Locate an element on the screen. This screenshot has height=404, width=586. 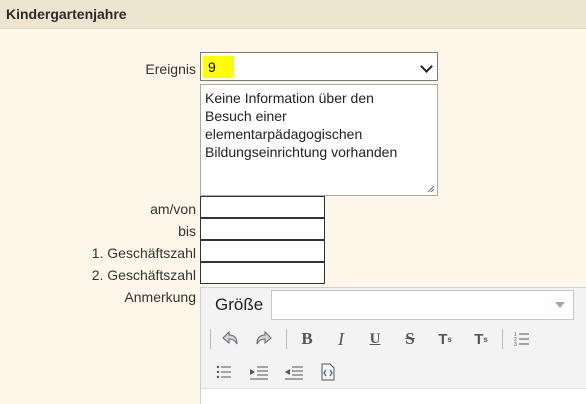
italic-icon: I is located at coordinates (341, 339).